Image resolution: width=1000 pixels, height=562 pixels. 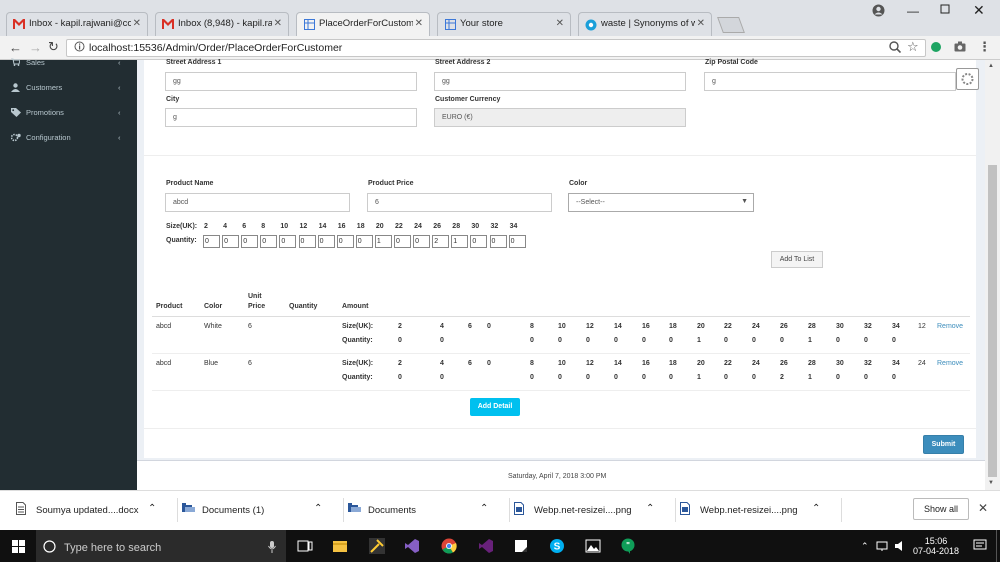 What do you see at coordinates (913, 11) in the screenshot?
I see `minimize-icon: —` at bounding box center [913, 11].